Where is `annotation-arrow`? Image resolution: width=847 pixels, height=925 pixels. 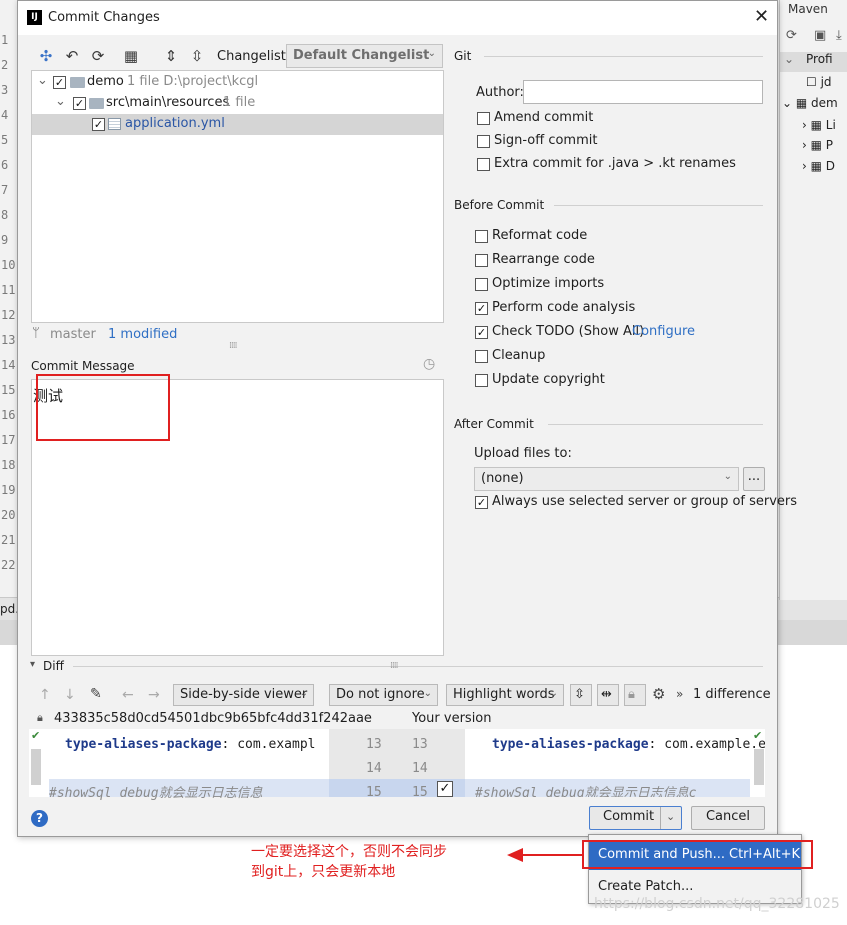 annotation-arrow is located at coordinates (545, 855).